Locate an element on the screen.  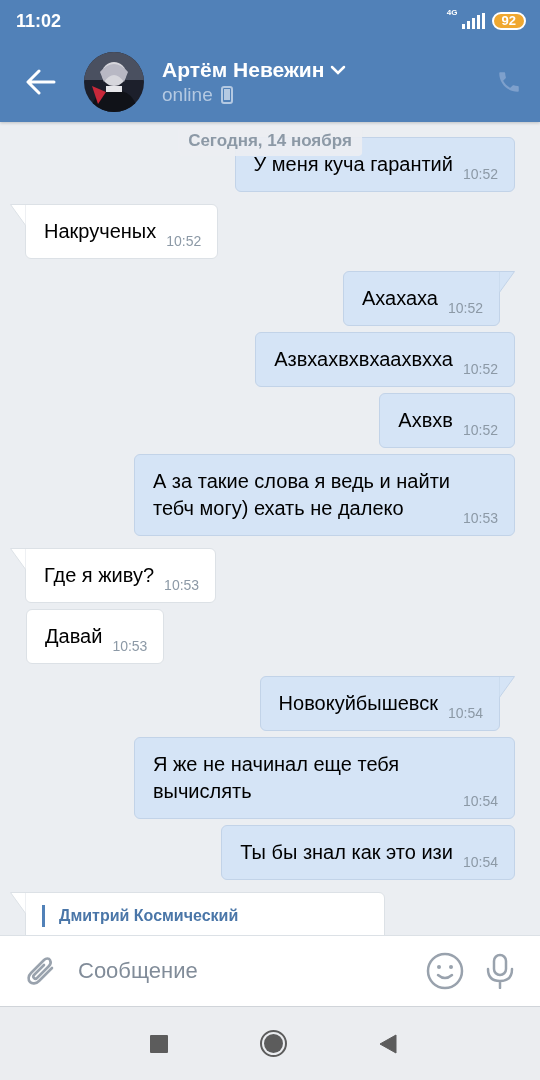
reply-author: Дмитрий Космический is located at coordinates (140, 916).